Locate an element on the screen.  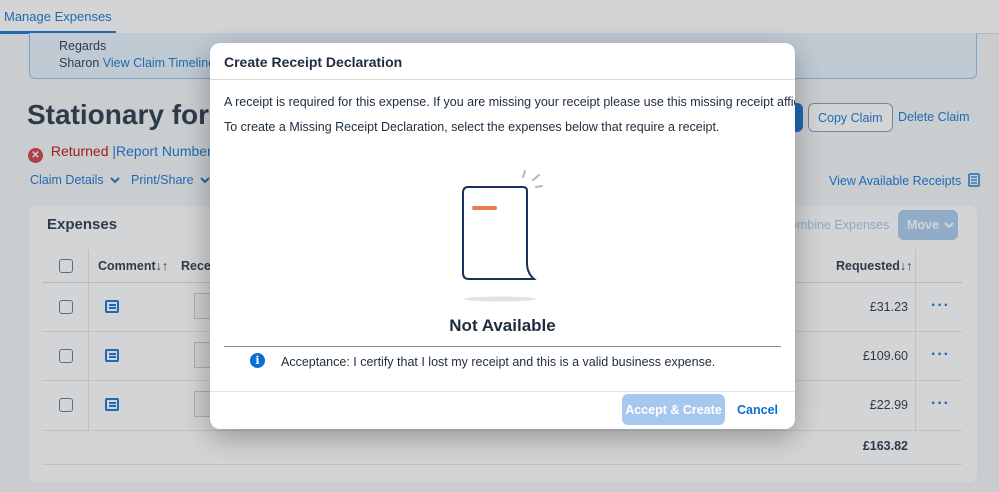
receipt-illustration is located at coordinates (502, 236).